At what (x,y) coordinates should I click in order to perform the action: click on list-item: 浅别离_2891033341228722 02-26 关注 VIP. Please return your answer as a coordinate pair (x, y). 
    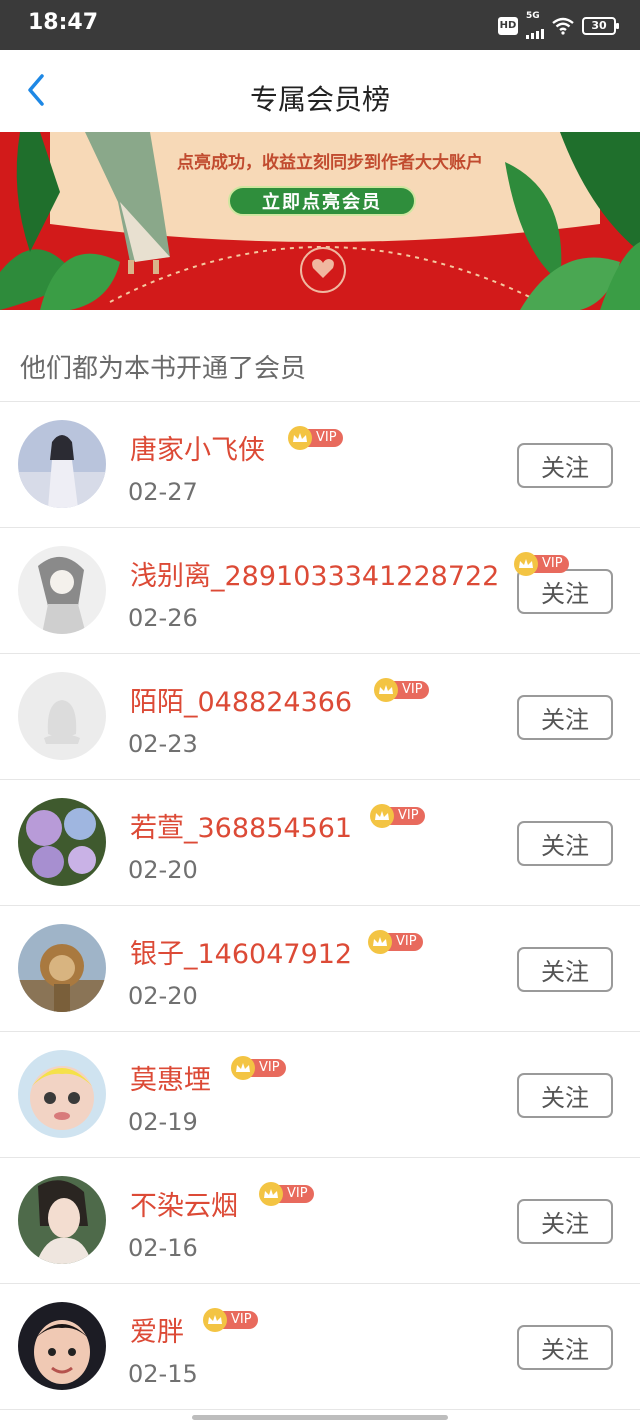
    Looking at the image, I should click on (320, 591).